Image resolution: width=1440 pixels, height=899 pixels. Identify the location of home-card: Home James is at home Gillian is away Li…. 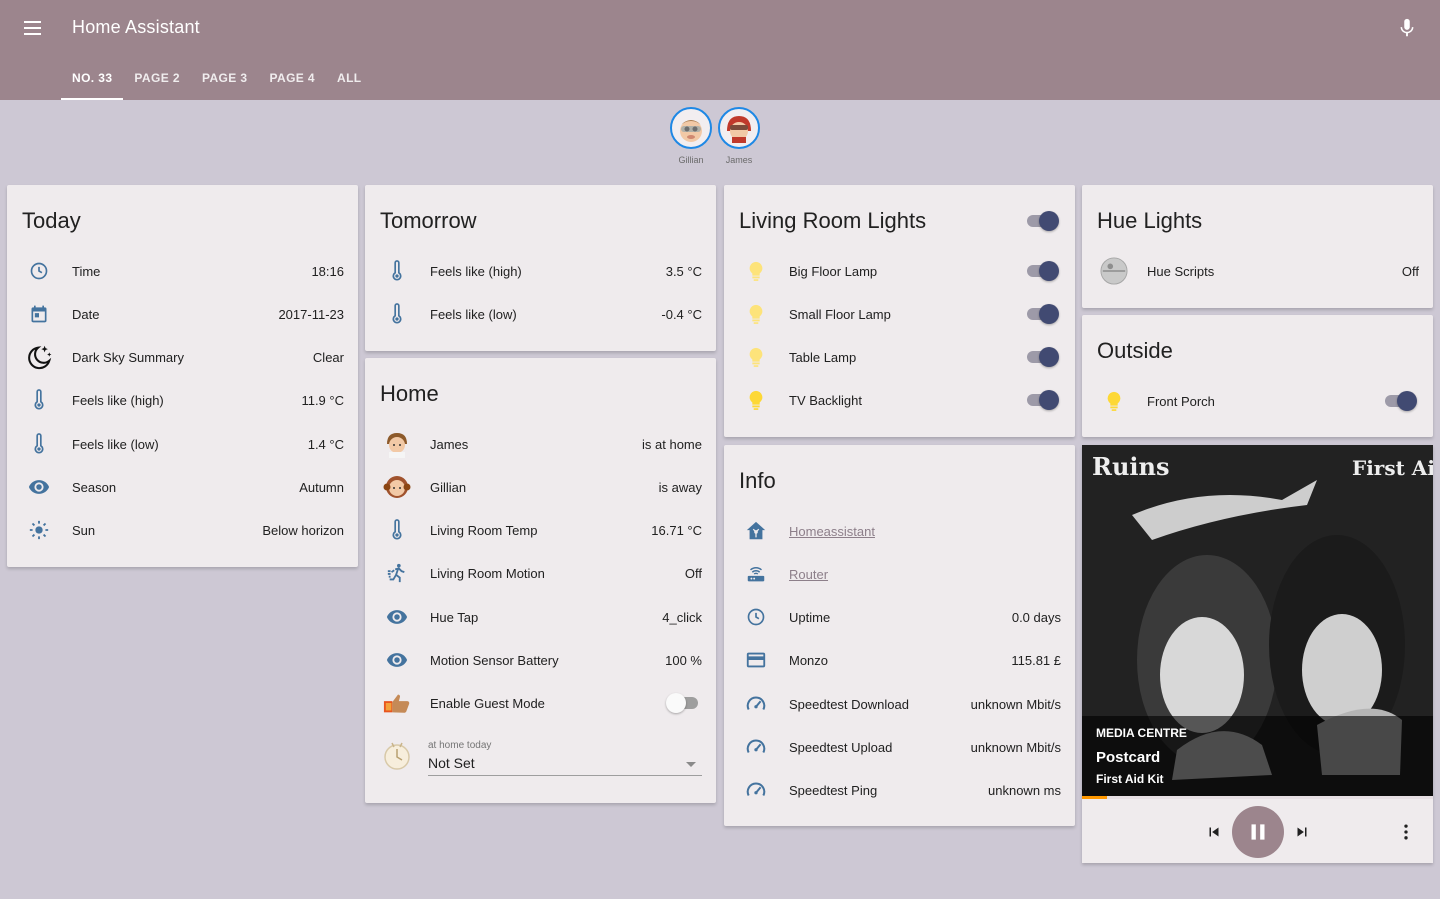
(540, 580).